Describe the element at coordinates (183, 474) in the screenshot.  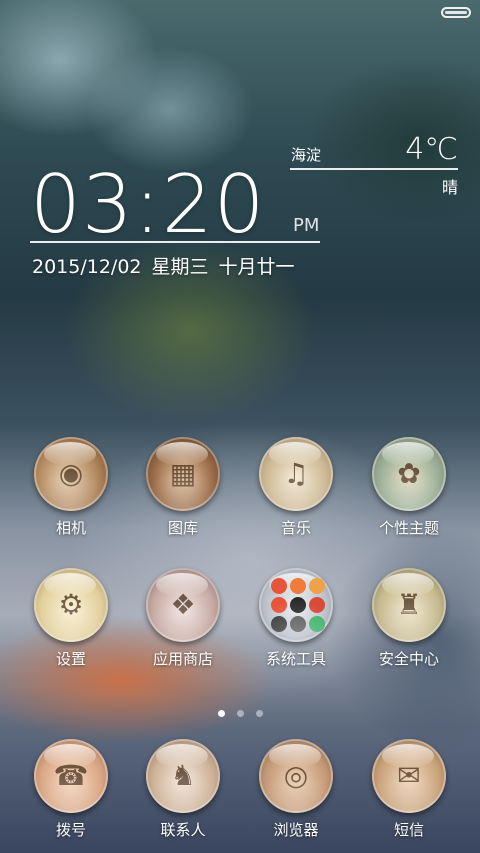
I see `gallery-icon: ▦` at that location.